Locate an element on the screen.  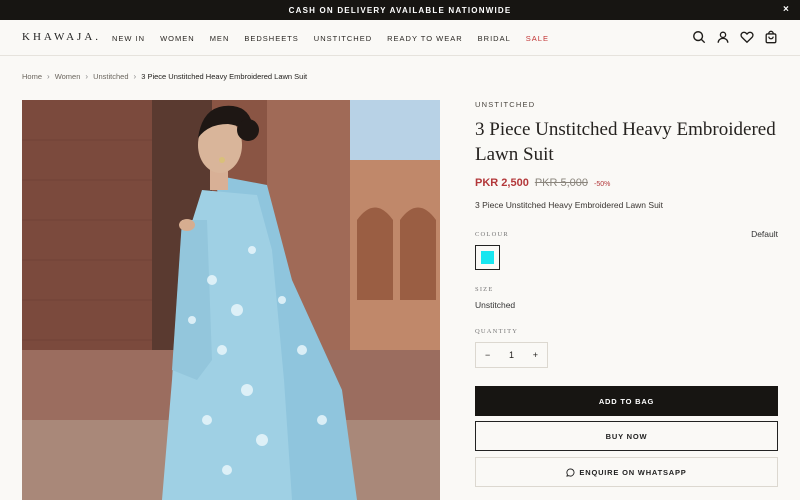
add-to-bag-button: ADD TO BAG is located at coordinates (626, 401).